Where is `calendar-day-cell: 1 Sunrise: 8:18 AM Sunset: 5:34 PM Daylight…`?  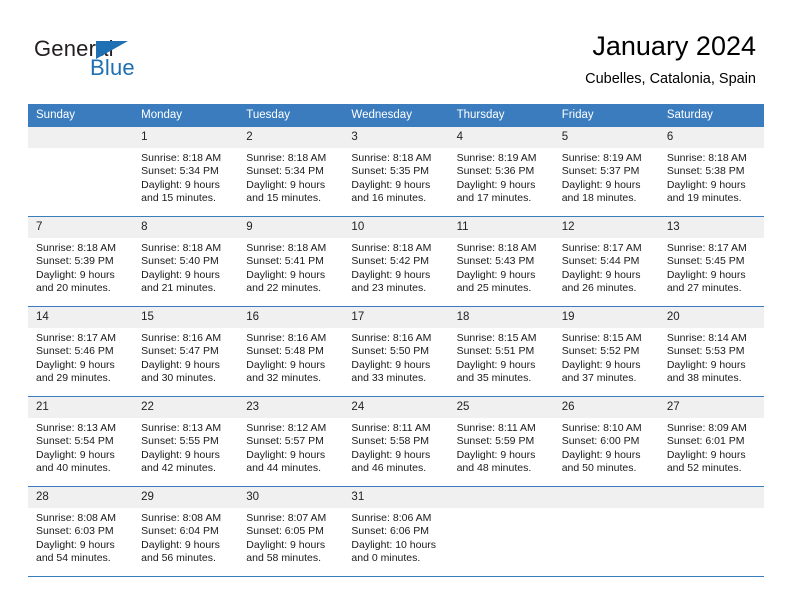
calendar-day-cell: 1 Sunrise: 8:18 AM Sunset: 5:34 PM Daylight… is located at coordinates (186, 172).